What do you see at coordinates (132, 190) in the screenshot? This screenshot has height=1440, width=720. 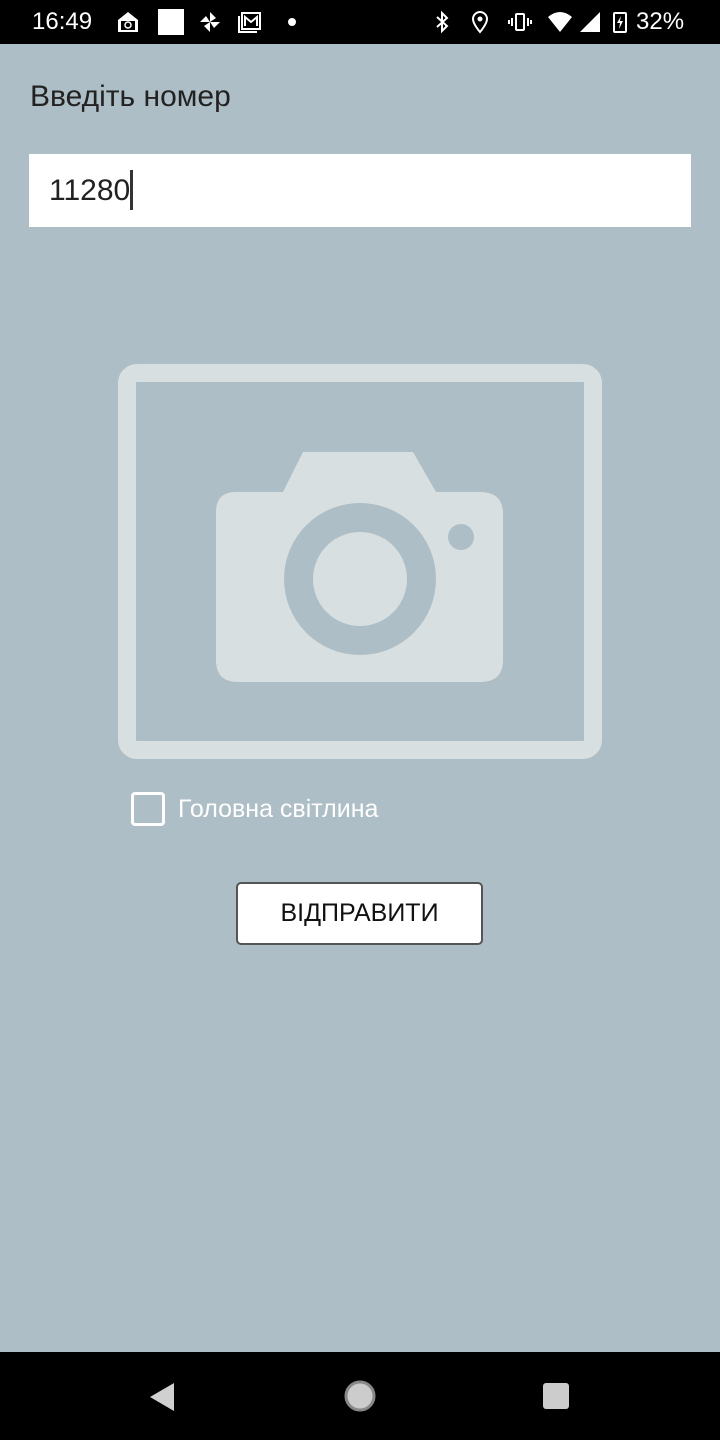 I see `text-caret` at bounding box center [132, 190].